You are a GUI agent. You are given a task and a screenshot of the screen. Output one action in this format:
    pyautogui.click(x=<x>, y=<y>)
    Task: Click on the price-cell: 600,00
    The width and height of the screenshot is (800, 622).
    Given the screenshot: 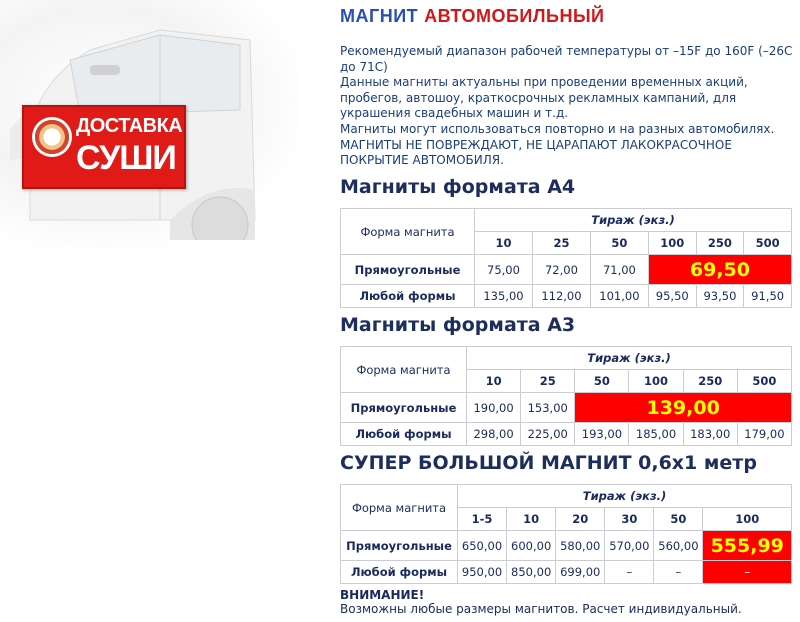 What is the action you would take?
    pyautogui.click(x=531, y=545)
    